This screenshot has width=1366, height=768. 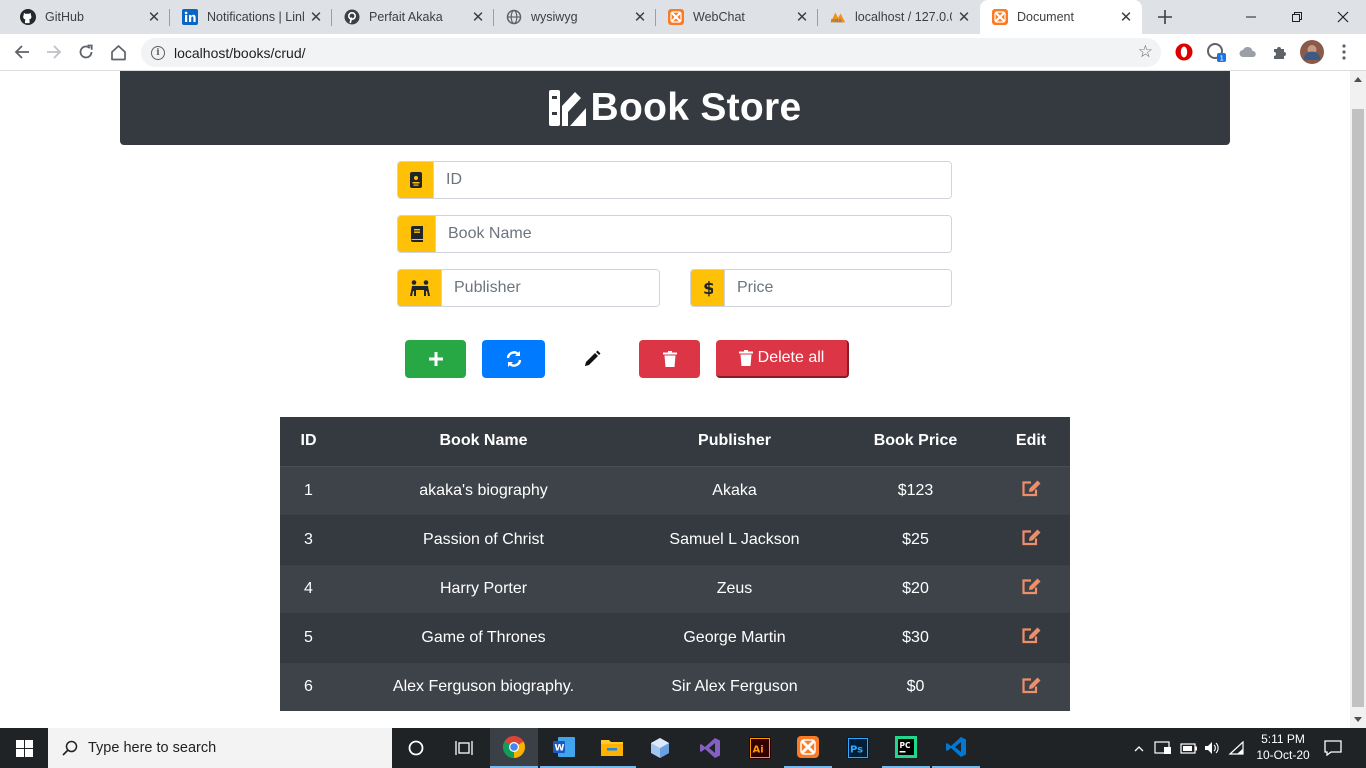 What do you see at coordinates (308, 539) in the screenshot?
I see `cell-id: 3` at bounding box center [308, 539].